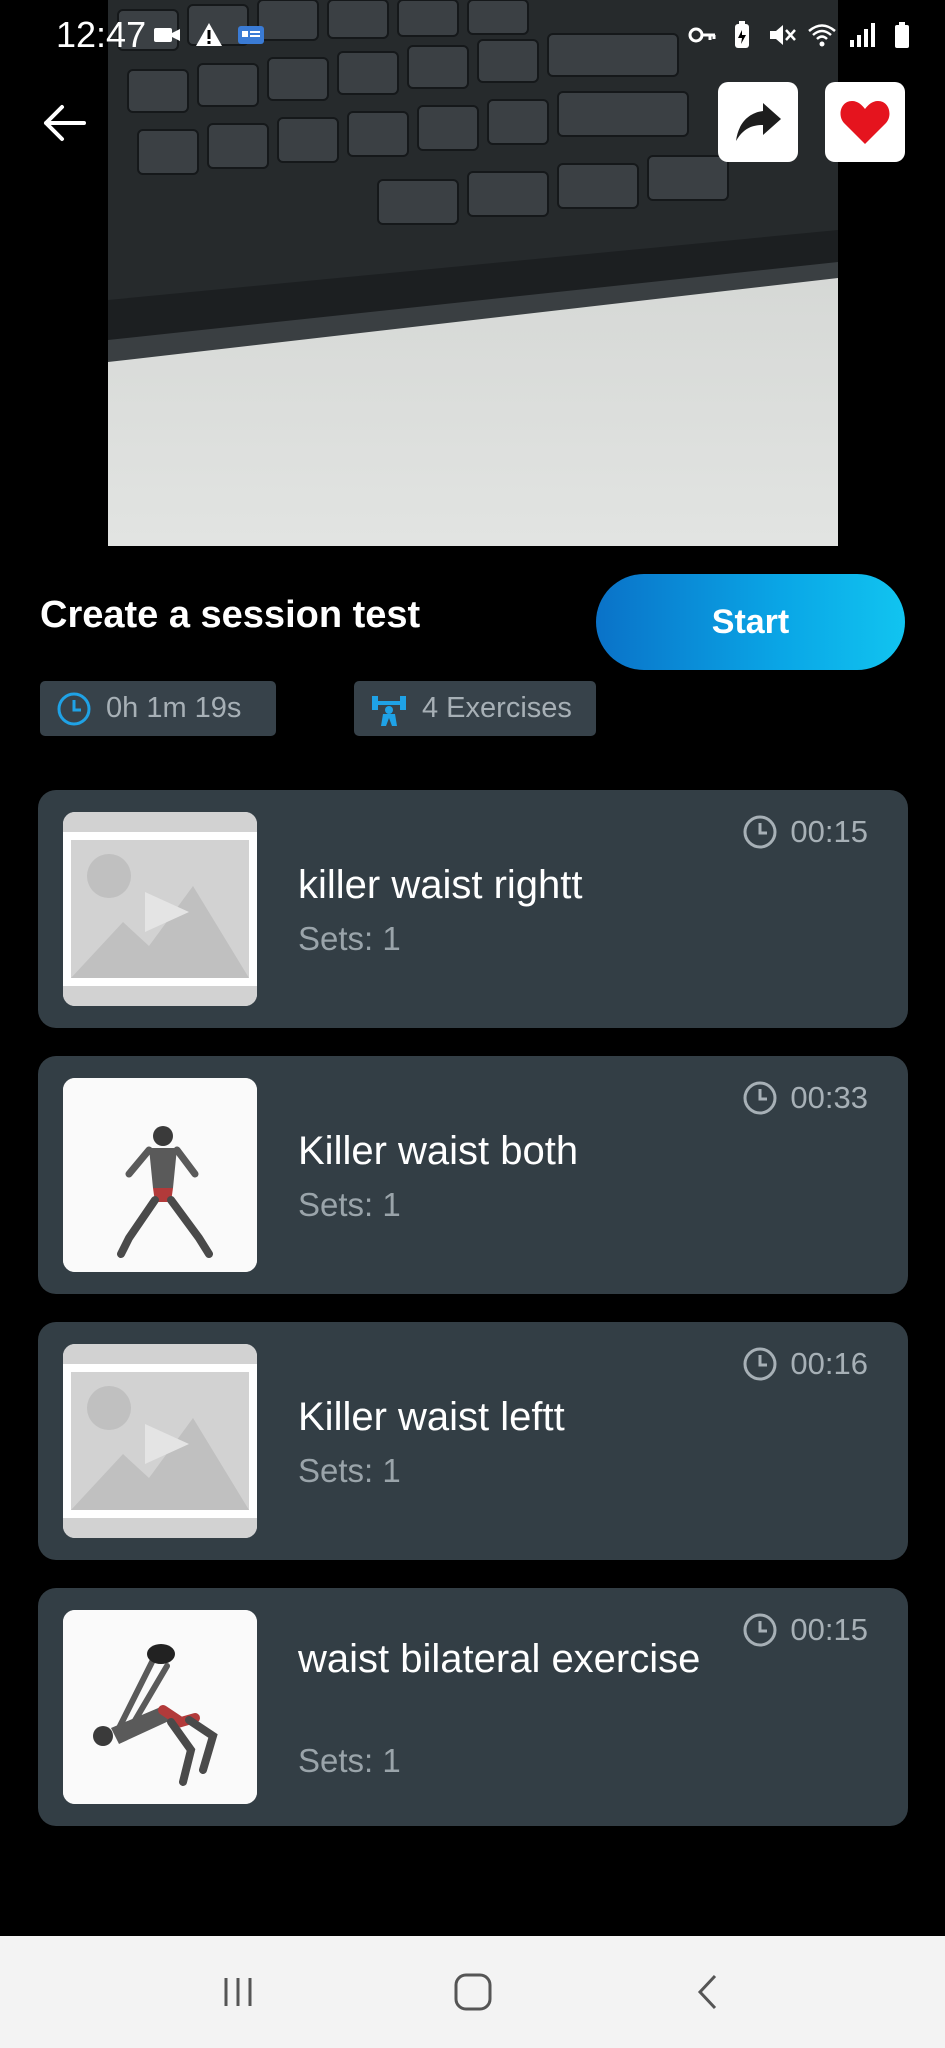 The image size is (945, 2048). What do you see at coordinates (473, 909) in the screenshot?
I see `exercise-card: 00:15 killer waist rightt Sets: 1` at bounding box center [473, 909].